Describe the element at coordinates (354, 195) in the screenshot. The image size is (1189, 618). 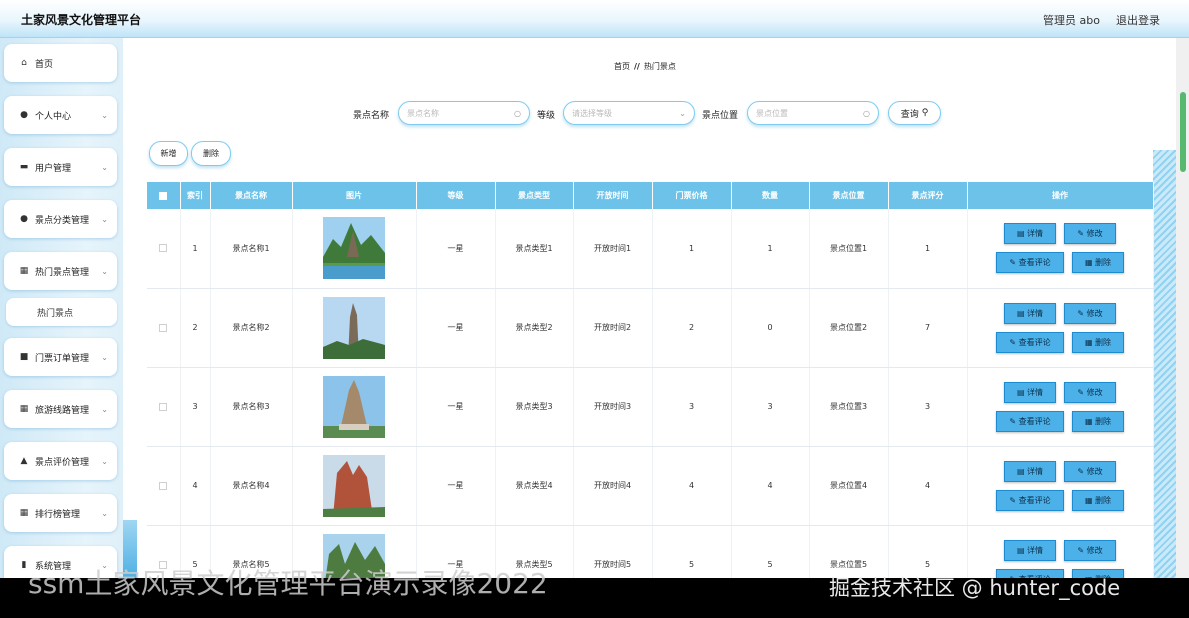
I see `column-header: 图片` at that location.